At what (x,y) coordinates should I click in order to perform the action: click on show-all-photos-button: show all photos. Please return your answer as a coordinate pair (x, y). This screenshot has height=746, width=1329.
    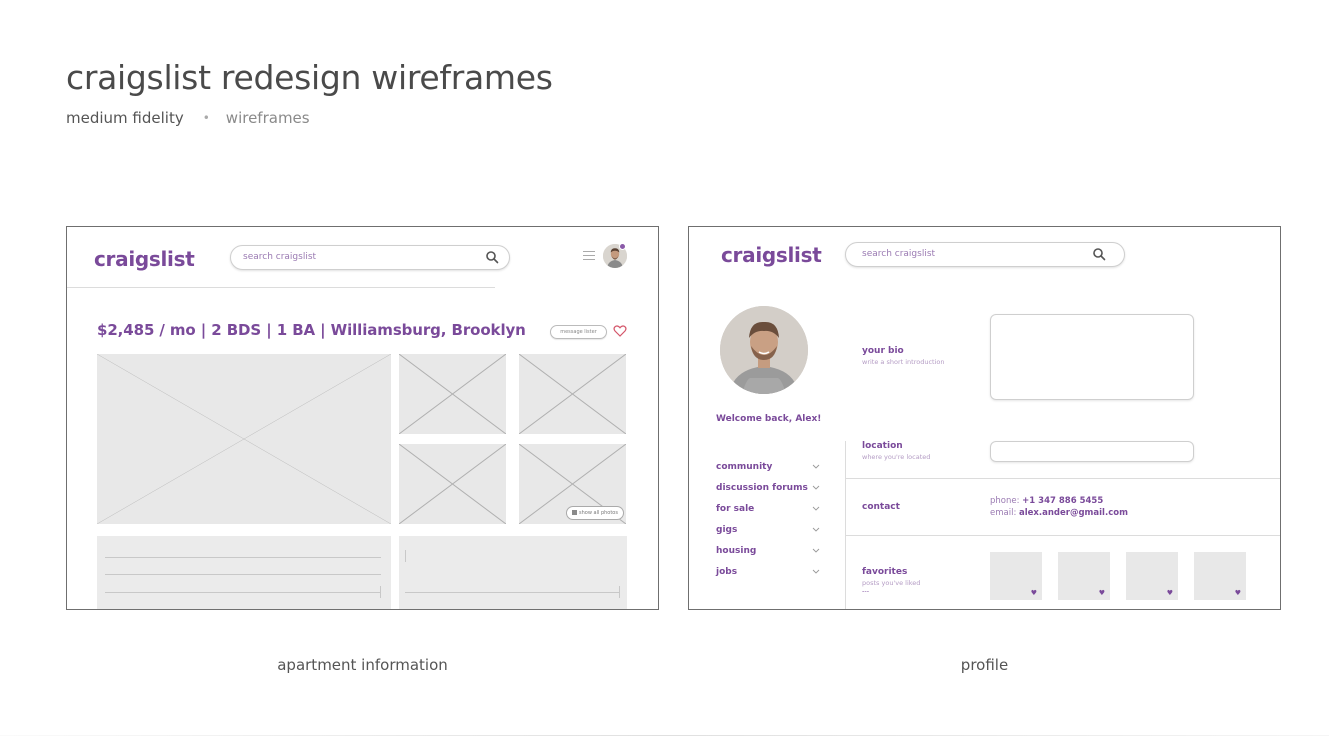
    Looking at the image, I should click on (595, 513).